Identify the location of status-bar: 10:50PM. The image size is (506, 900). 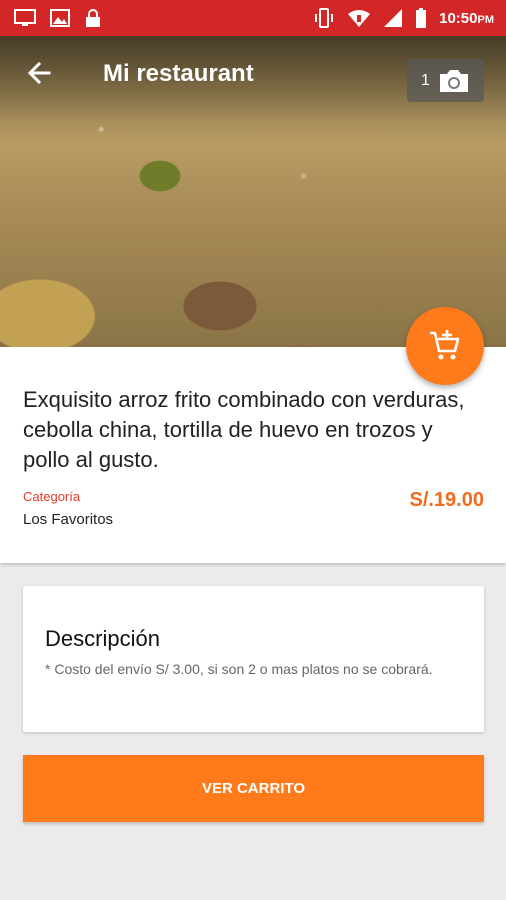
(253, 18).